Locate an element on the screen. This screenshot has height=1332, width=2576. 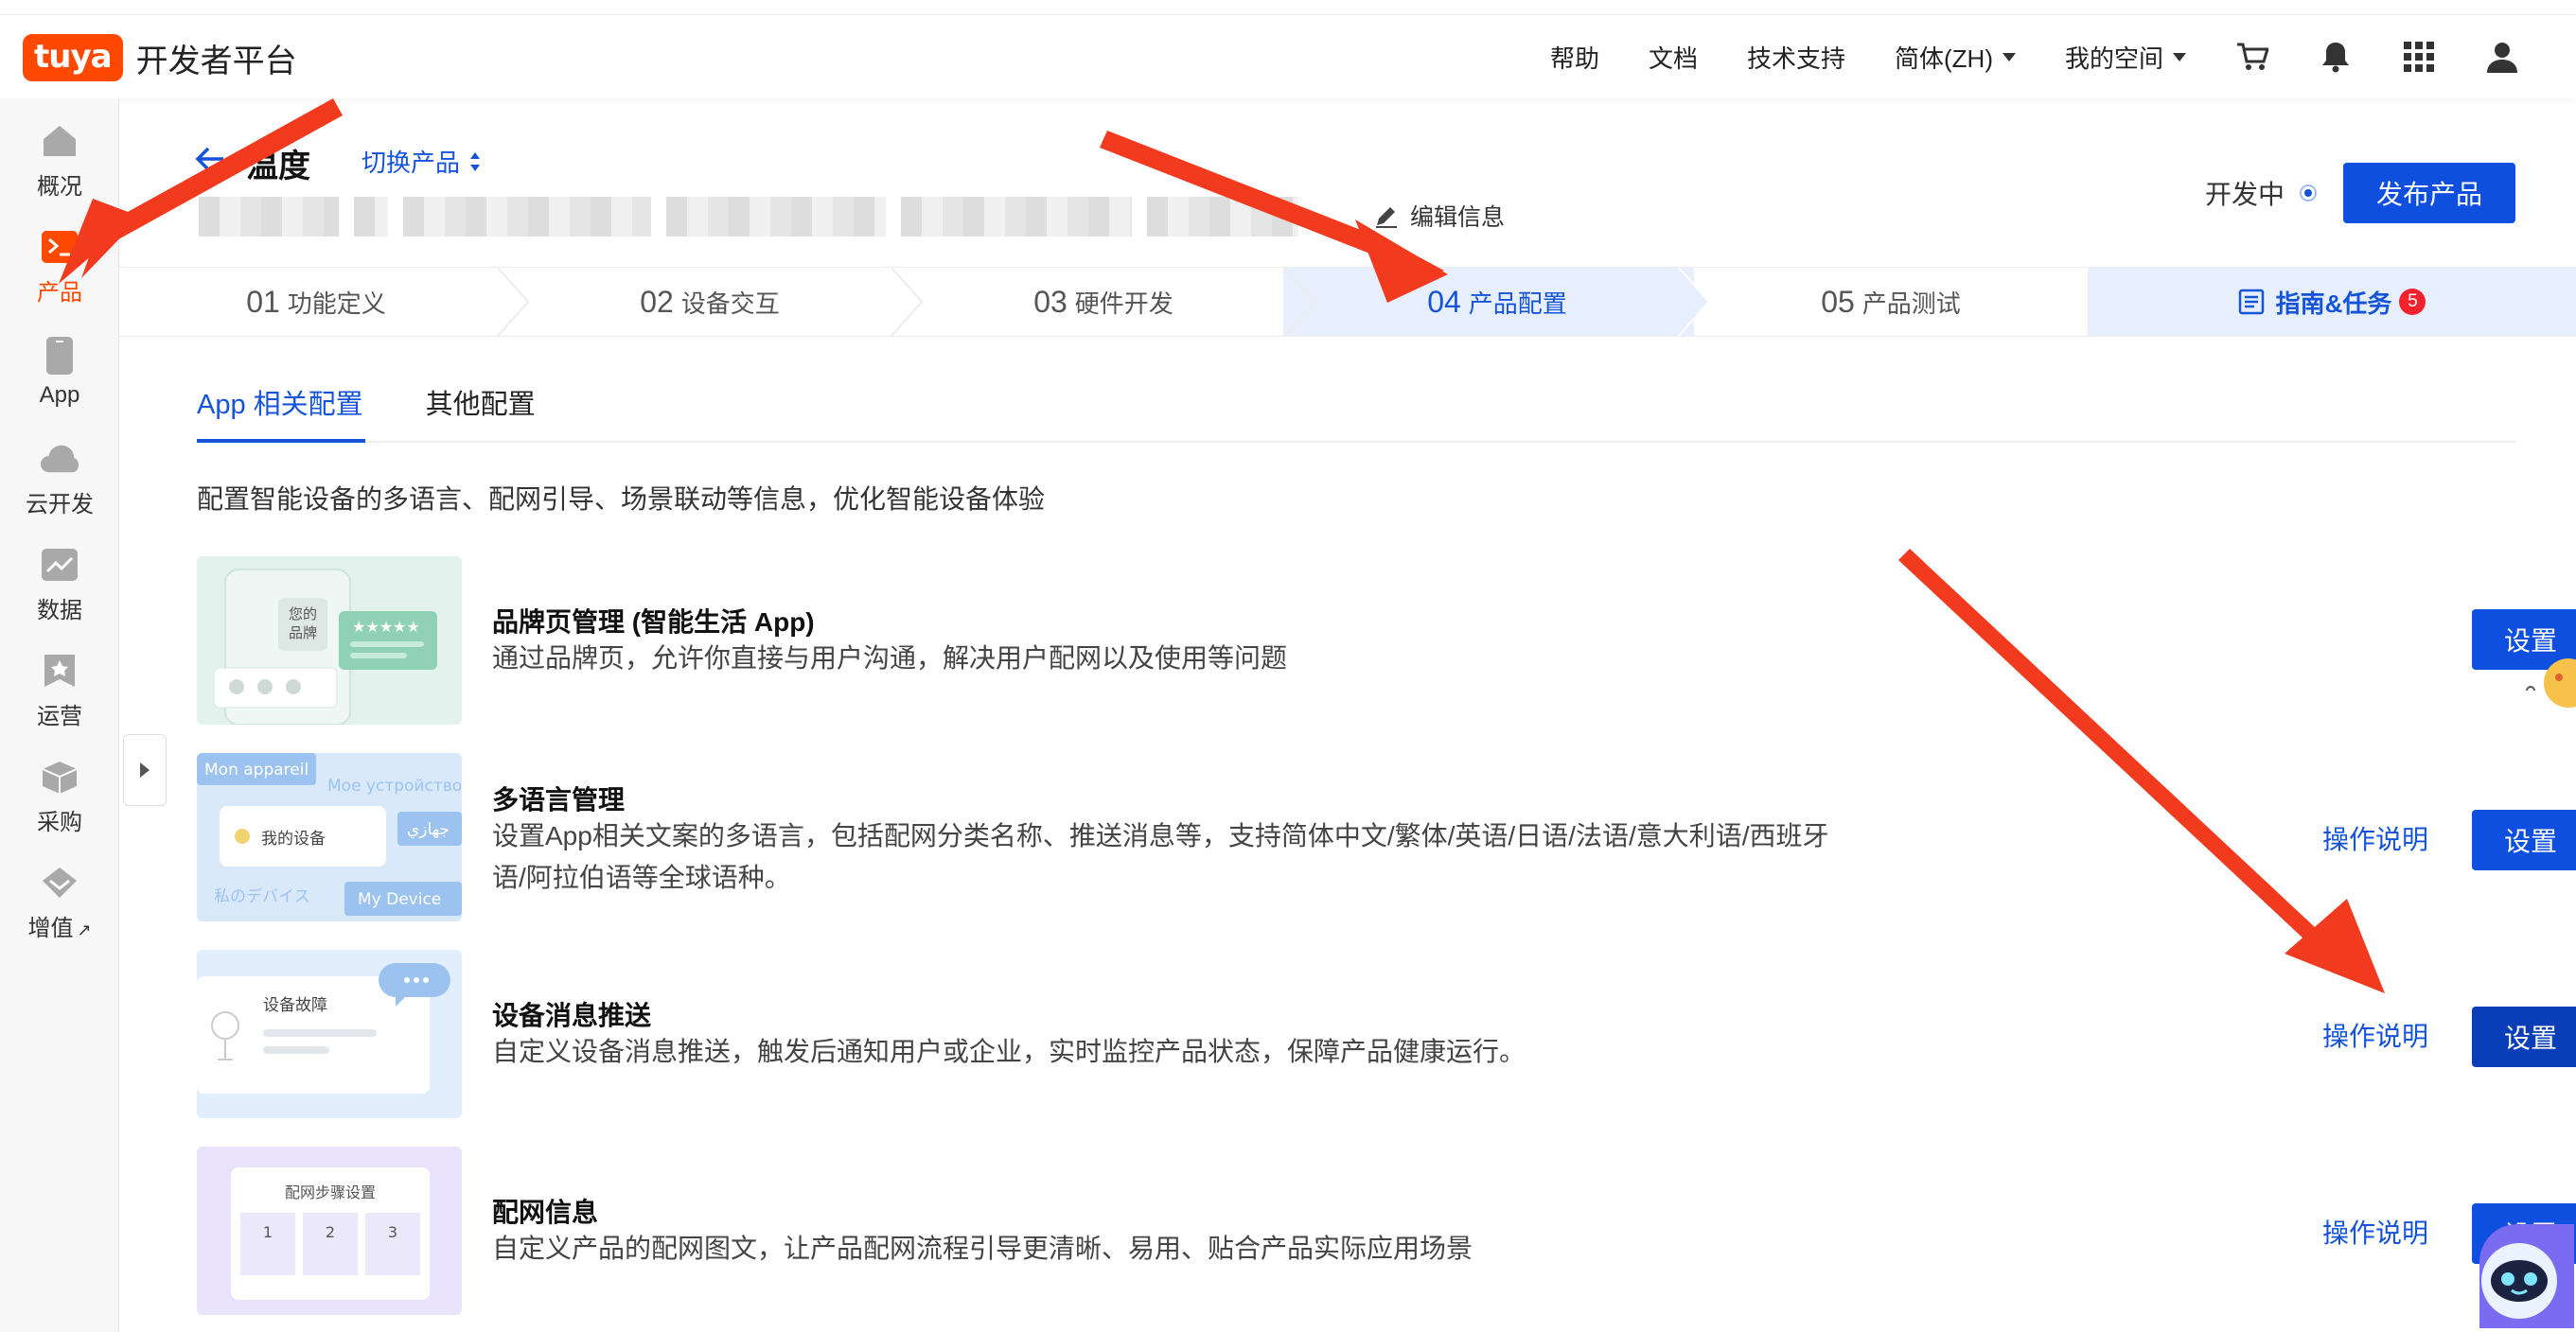
intro-text: 配置智能设备的多语言、配网引导、场景联动等信息，优化智能设备体验 is located at coordinates (621, 499).